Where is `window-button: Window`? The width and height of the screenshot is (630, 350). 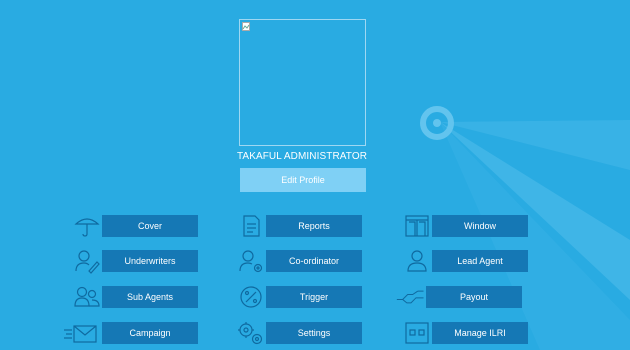 window-button: Window is located at coordinates (480, 226).